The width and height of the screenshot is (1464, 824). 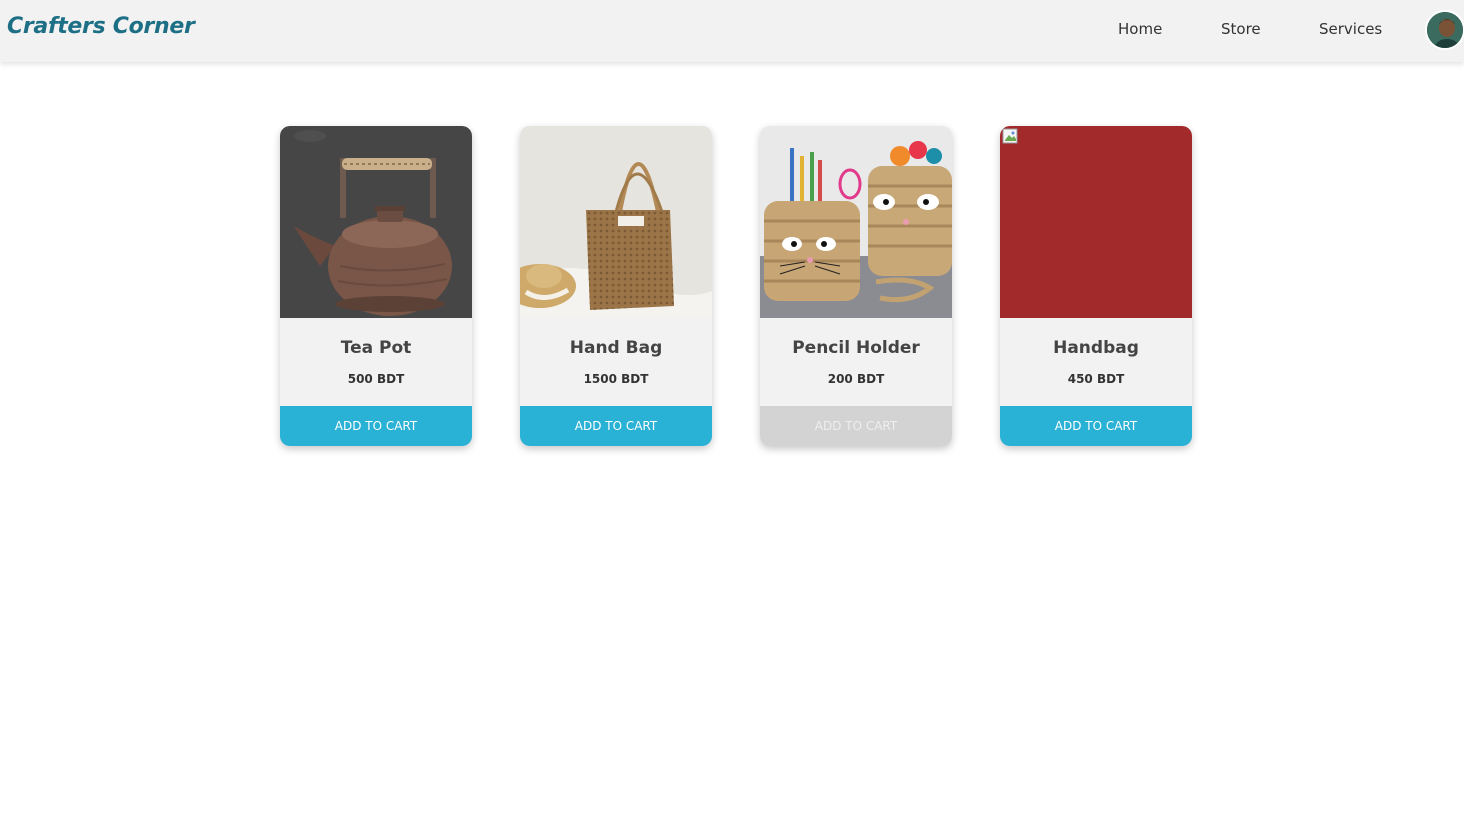 I want to click on navbar: Crafters Corner Home Store Services, so click(x=732, y=31).